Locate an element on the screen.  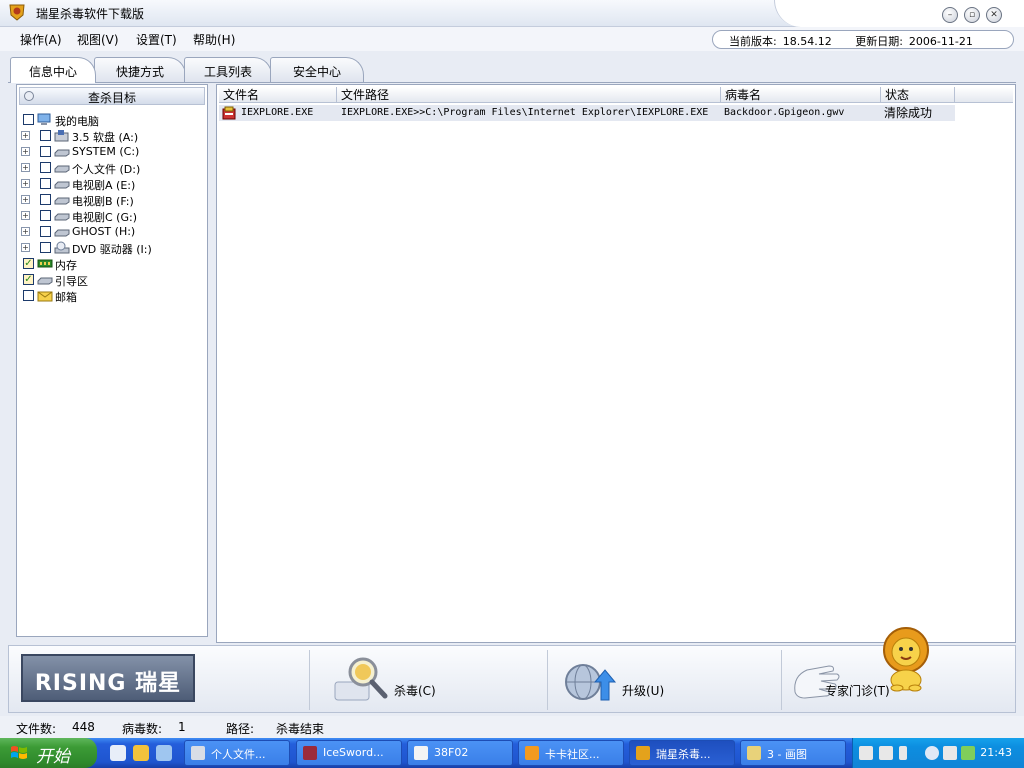
current-version: 18.54.12 is located at coordinates (807, 41).